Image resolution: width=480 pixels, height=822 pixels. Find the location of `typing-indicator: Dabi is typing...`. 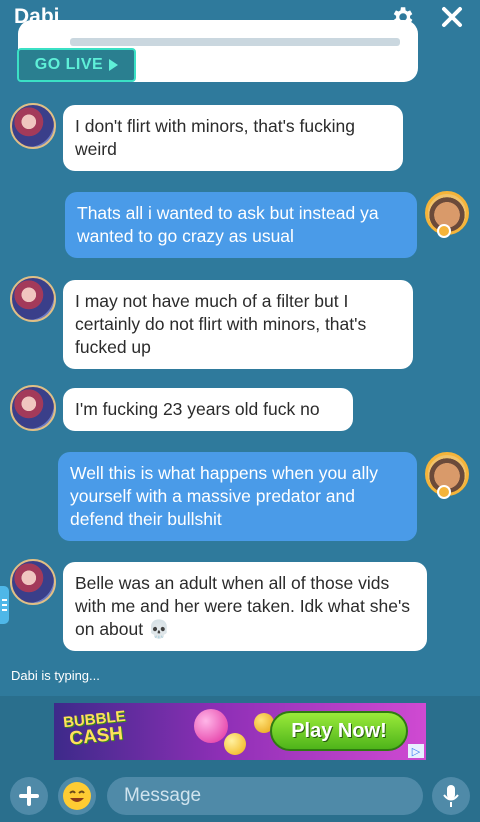

typing-indicator: Dabi is typing... is located at coordinates (55, 675).